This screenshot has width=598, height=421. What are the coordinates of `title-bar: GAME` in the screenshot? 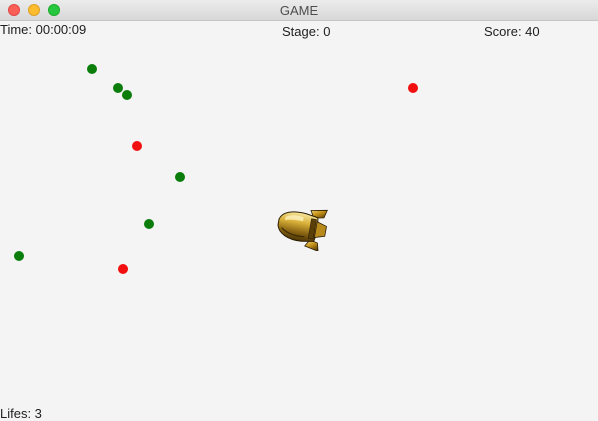 It's located at (299, 10).